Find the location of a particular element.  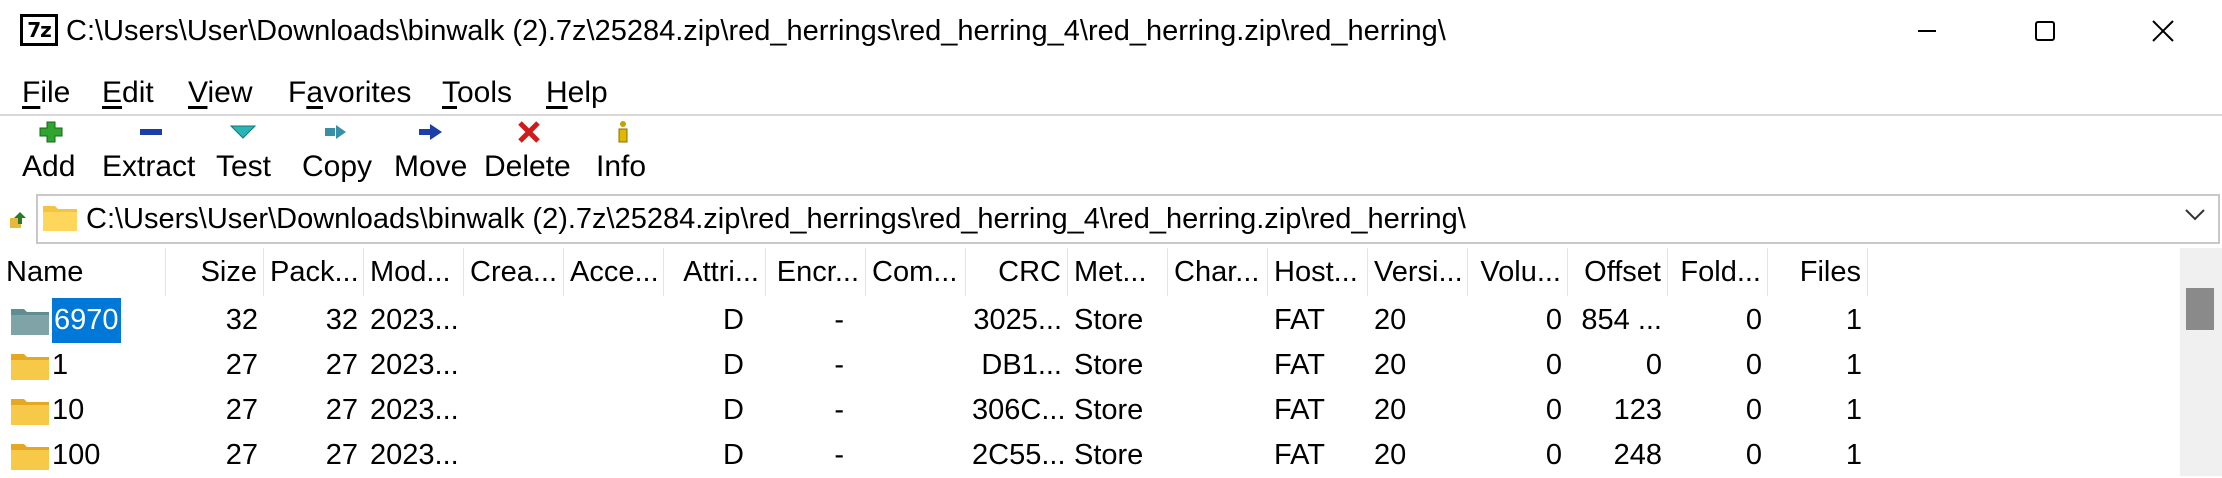

minimize-icon is located at coordinates (1927, 31).